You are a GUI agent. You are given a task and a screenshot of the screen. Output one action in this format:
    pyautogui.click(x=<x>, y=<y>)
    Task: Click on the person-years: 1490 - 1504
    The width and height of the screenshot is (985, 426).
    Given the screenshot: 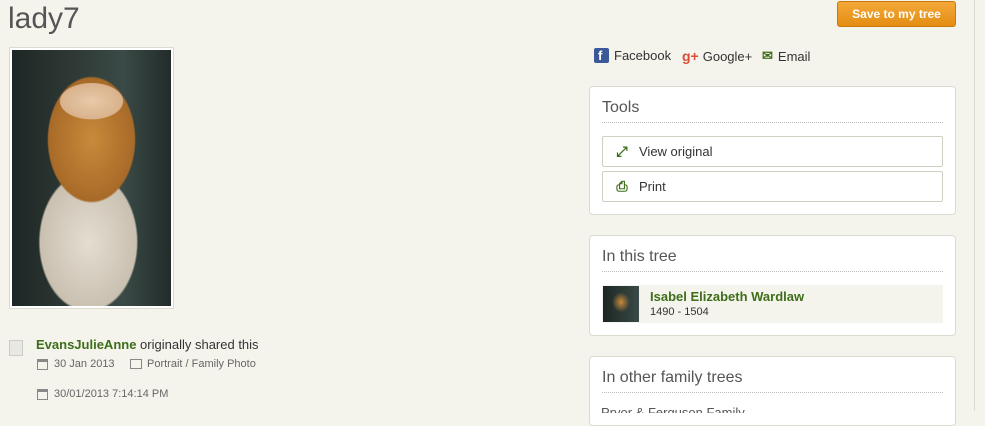 What is the action you would take?
    pyautogui.click(x=679, y=312)
    